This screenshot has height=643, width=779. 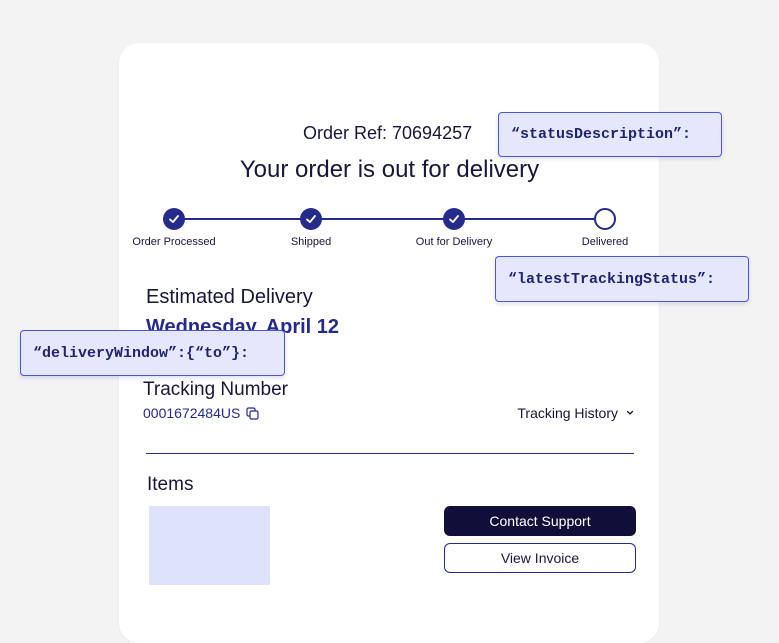 What do you see at coordinates (170, 484) in the screenshot?
I see `items-title: Items` at bounding box center [170, 484].